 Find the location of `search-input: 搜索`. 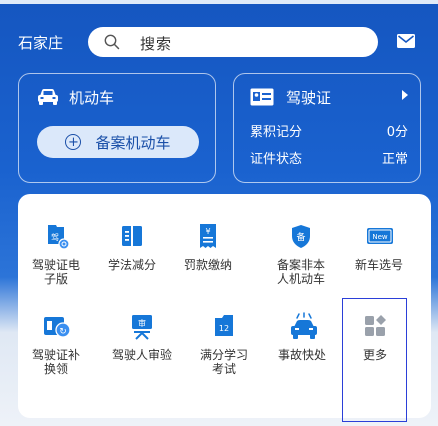

search-input: 搜索 is located at coordinates (233, 42).